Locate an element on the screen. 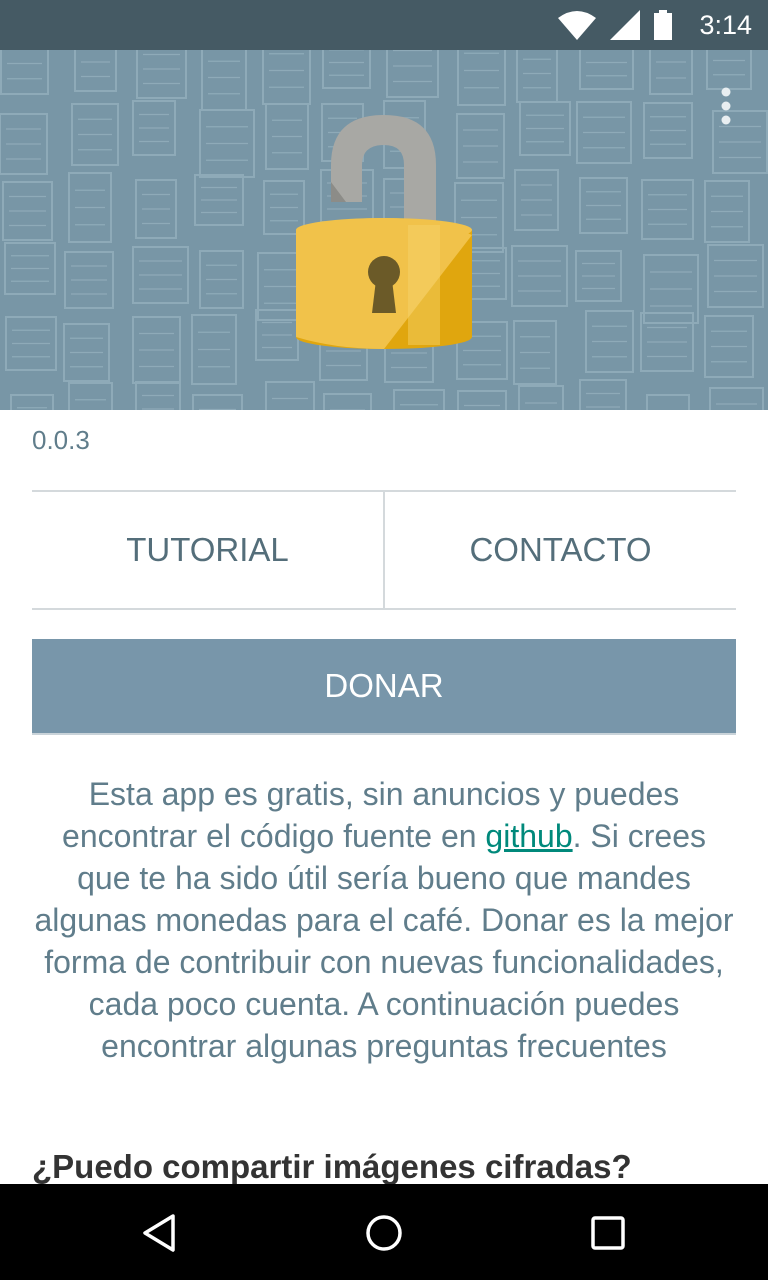  recents-icon is located at coordinates (608, 1233).